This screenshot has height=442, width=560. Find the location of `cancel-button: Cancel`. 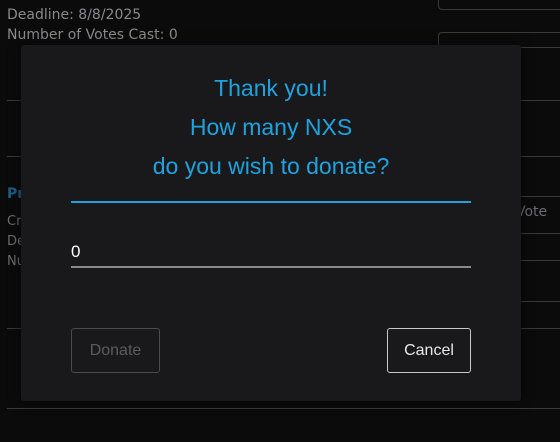

cancel-button: Cancel is located at coordinates (429, 350).